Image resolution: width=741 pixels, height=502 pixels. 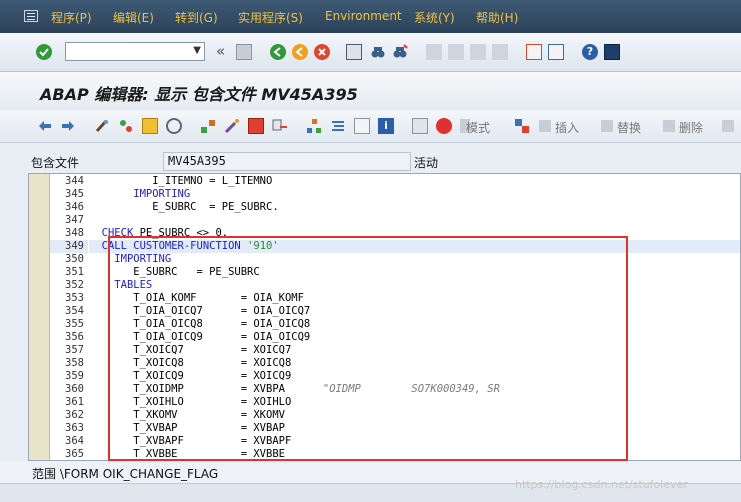 What do you see at coordinates (556, 52) in the screenshot?
I see `shortcut-icon` at bounding box center [556, 52].